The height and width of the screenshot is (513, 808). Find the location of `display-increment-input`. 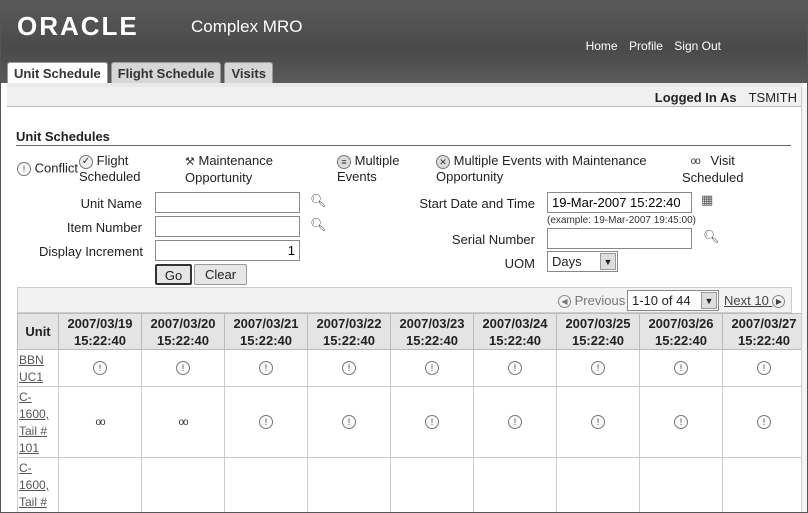

display-increment-input is located at coordinates (227, 250).